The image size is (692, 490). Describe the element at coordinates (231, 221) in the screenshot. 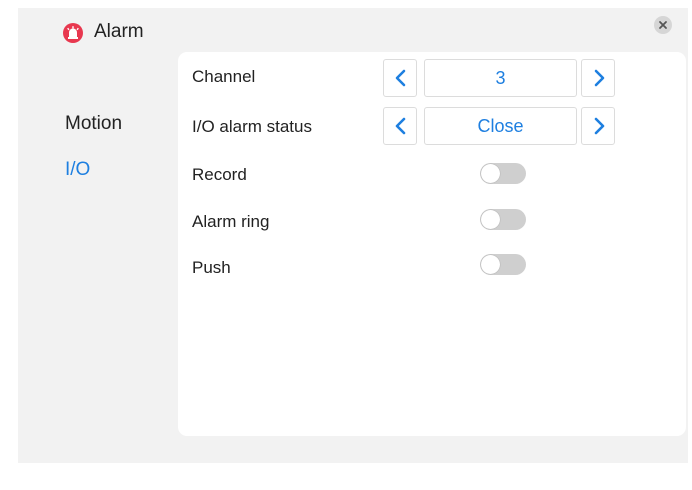

I see `alarm-ring-label: Alarm ring` at that location.